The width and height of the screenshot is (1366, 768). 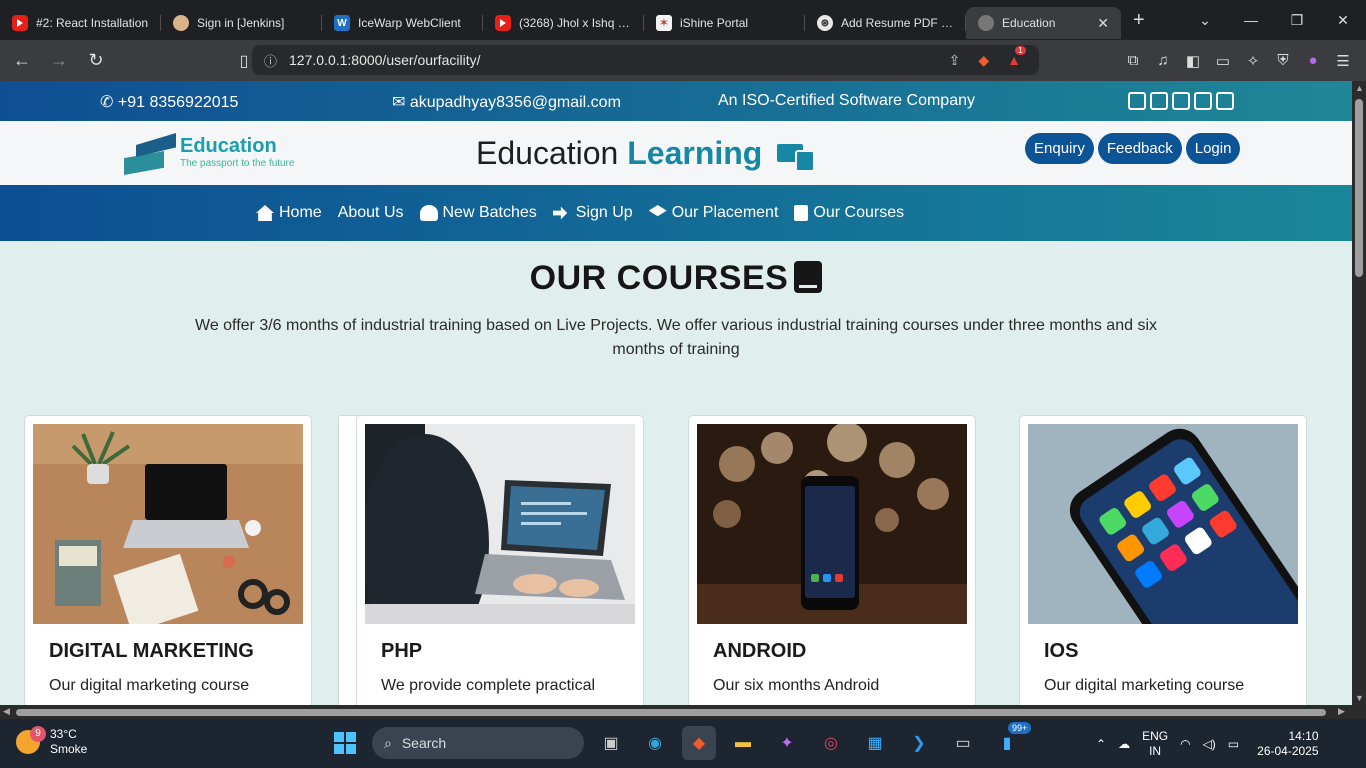 I want to click on scroll-down-arrow-icon: ▼, so click(x=1359, y=698).